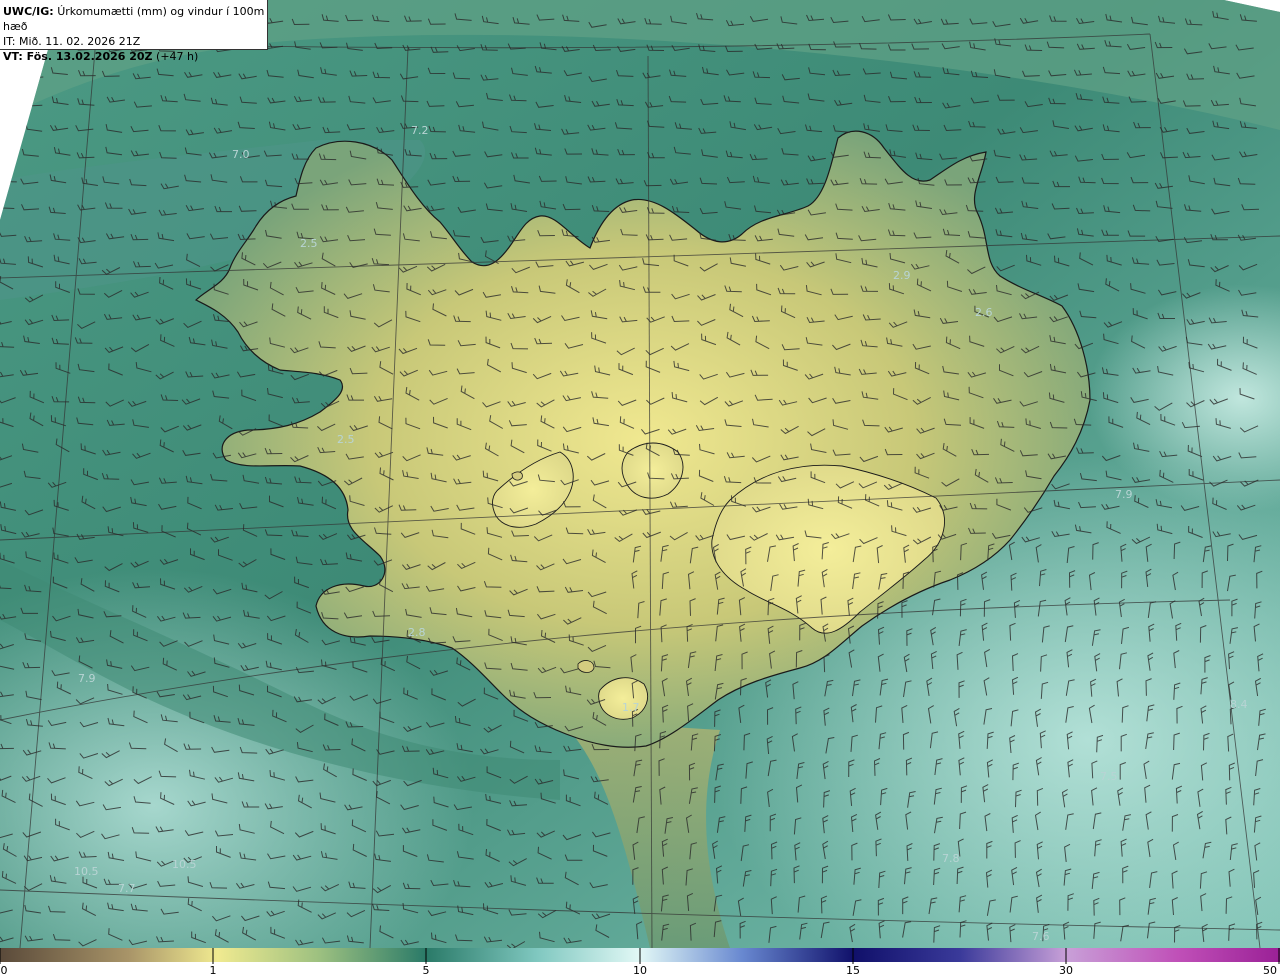 This screenshot has width=1280, height=978. I want to click on colorbar-tick-label: 10, so click(640, 970).